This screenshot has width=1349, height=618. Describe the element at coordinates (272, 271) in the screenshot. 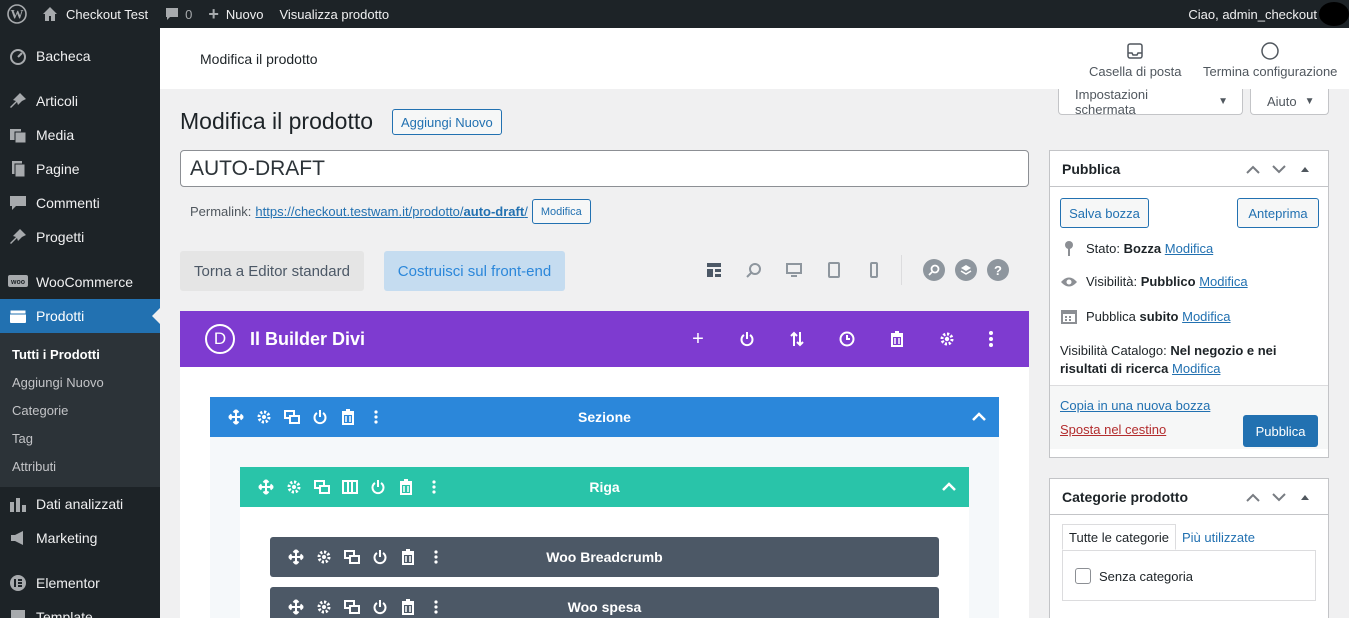

I see `back-to-standard-editor-button: Torna a Editor standard` at that location.